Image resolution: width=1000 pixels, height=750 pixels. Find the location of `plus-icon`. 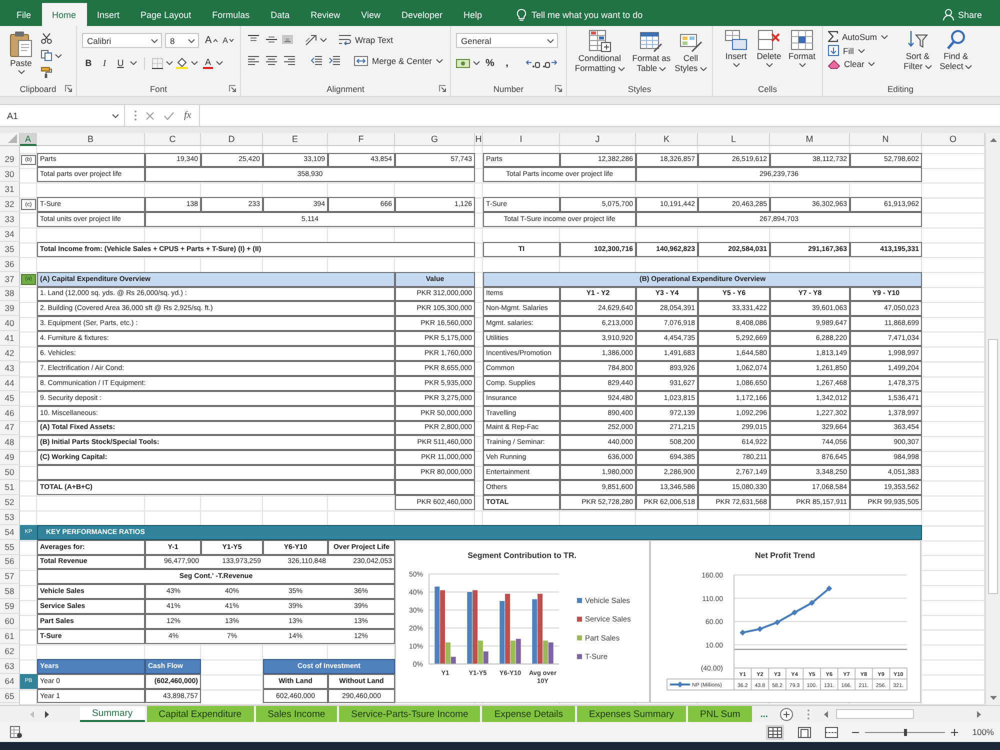

plus-icon is located at coordinates (954, 732).